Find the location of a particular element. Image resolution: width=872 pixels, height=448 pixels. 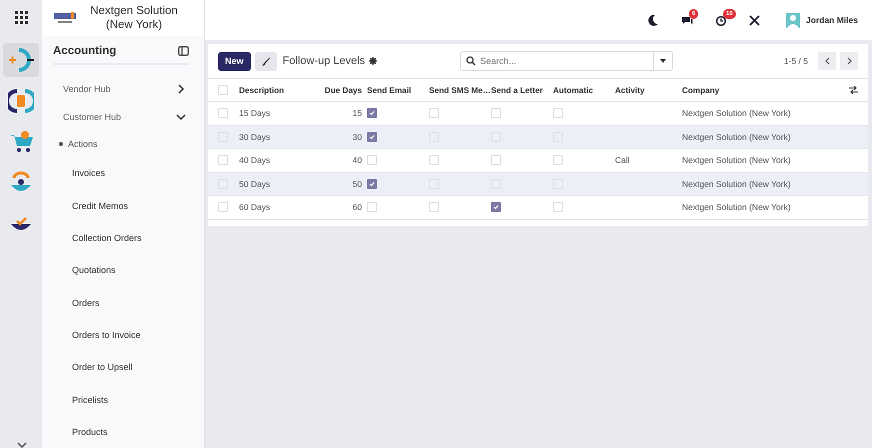

gear-icon is located at coordinates (373, 61).